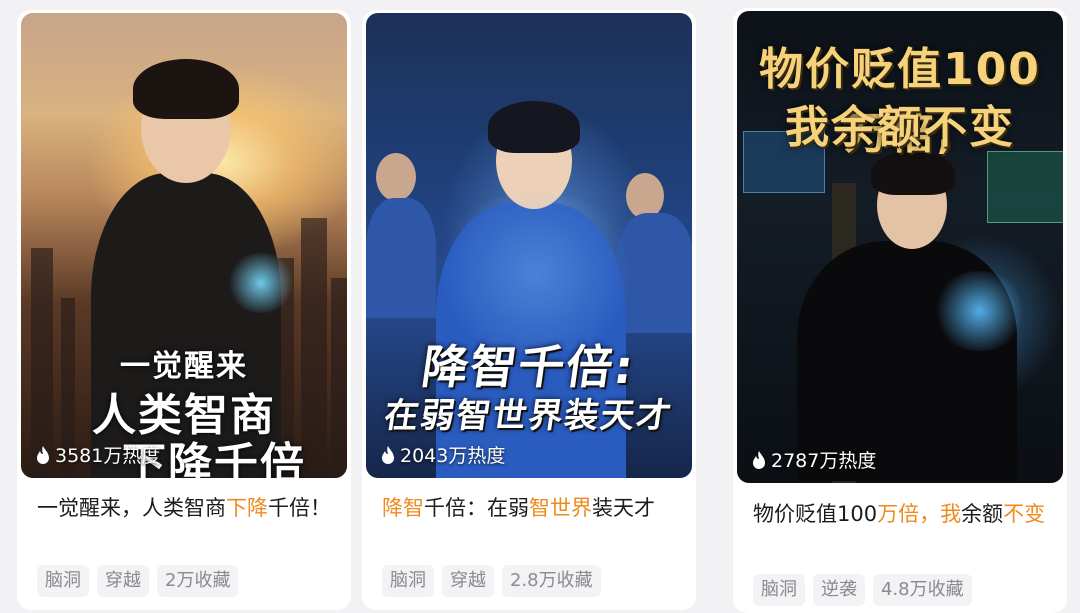 The image size is (1080, 613). What do you see at coordinates (299, 508) in the screenshot?
I see `title-text: 千倍！` at bounding box center [299, 508].